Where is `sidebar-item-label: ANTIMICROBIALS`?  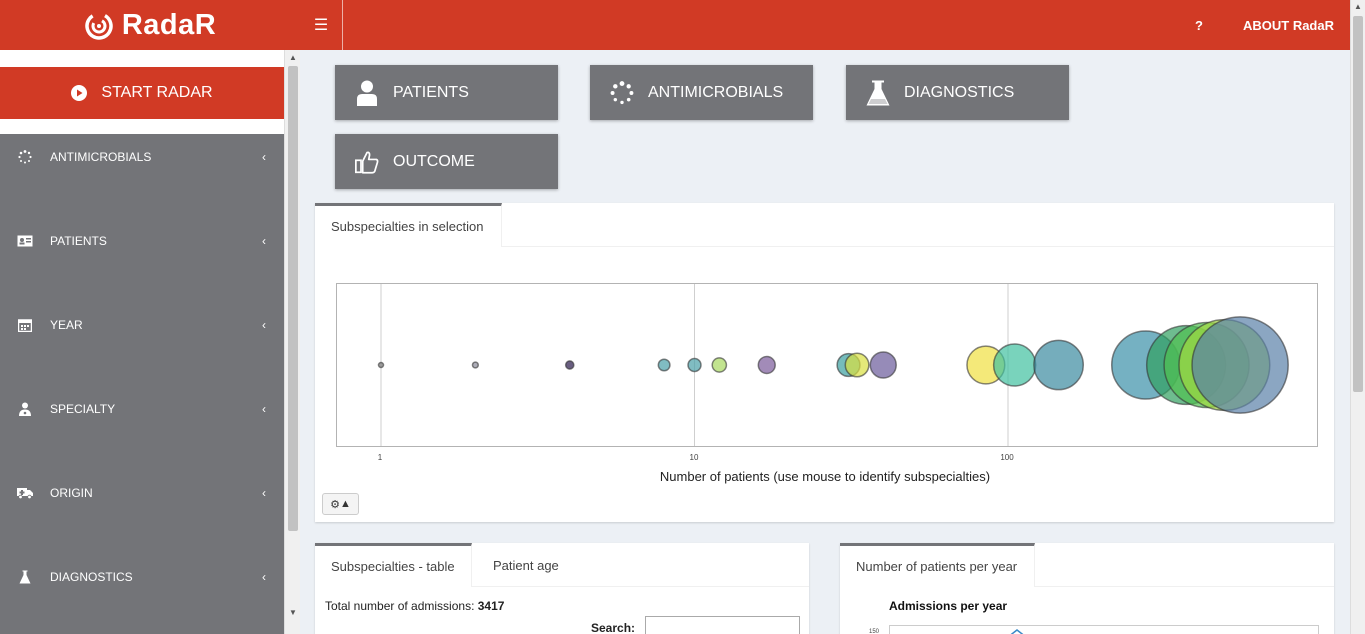
sidebar-item-label: ANTIMICROBIALS is located at coordinates (101, 157).